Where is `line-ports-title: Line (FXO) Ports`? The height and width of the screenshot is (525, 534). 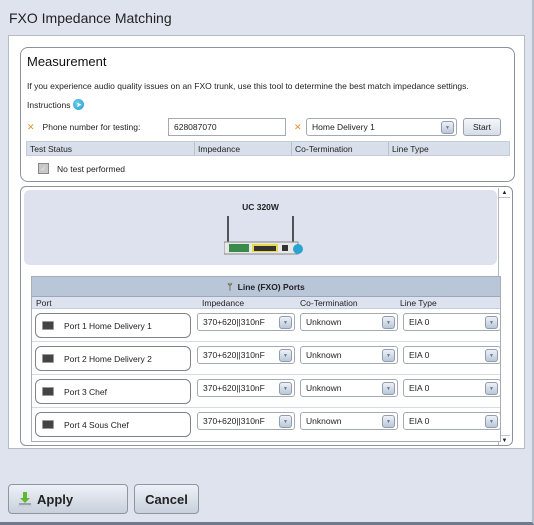
line-ports-title: Line (FXO) Ports is located at coordinates (271, 286).